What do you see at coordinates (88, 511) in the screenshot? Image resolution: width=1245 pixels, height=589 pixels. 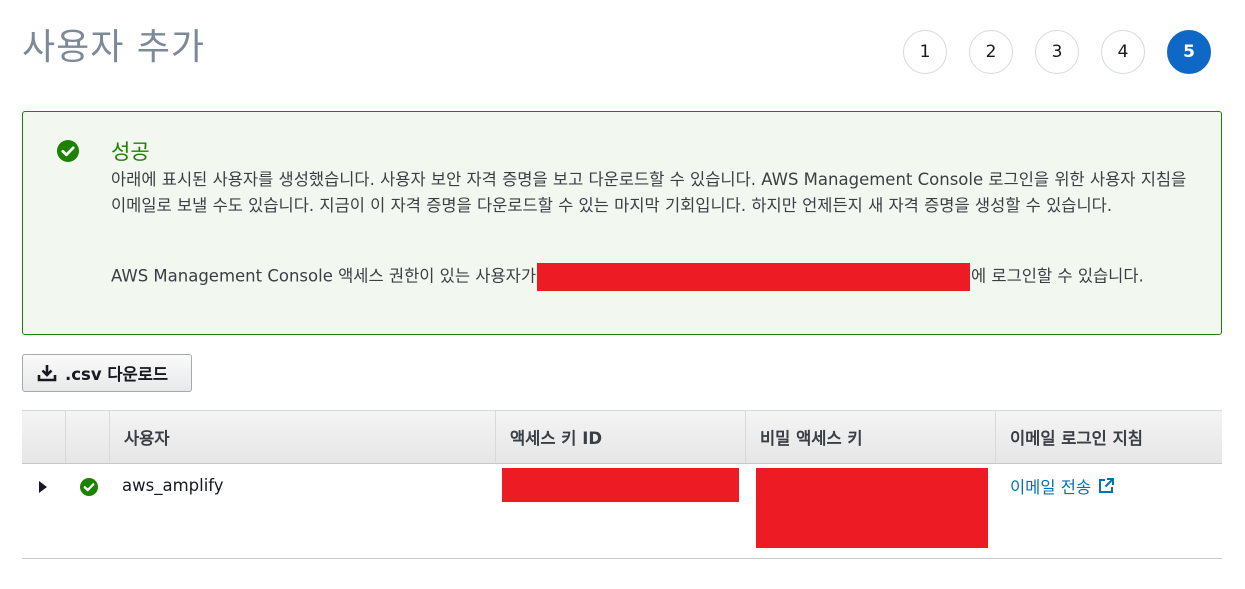 I see `status-cell` at bounding box center [88, 511].